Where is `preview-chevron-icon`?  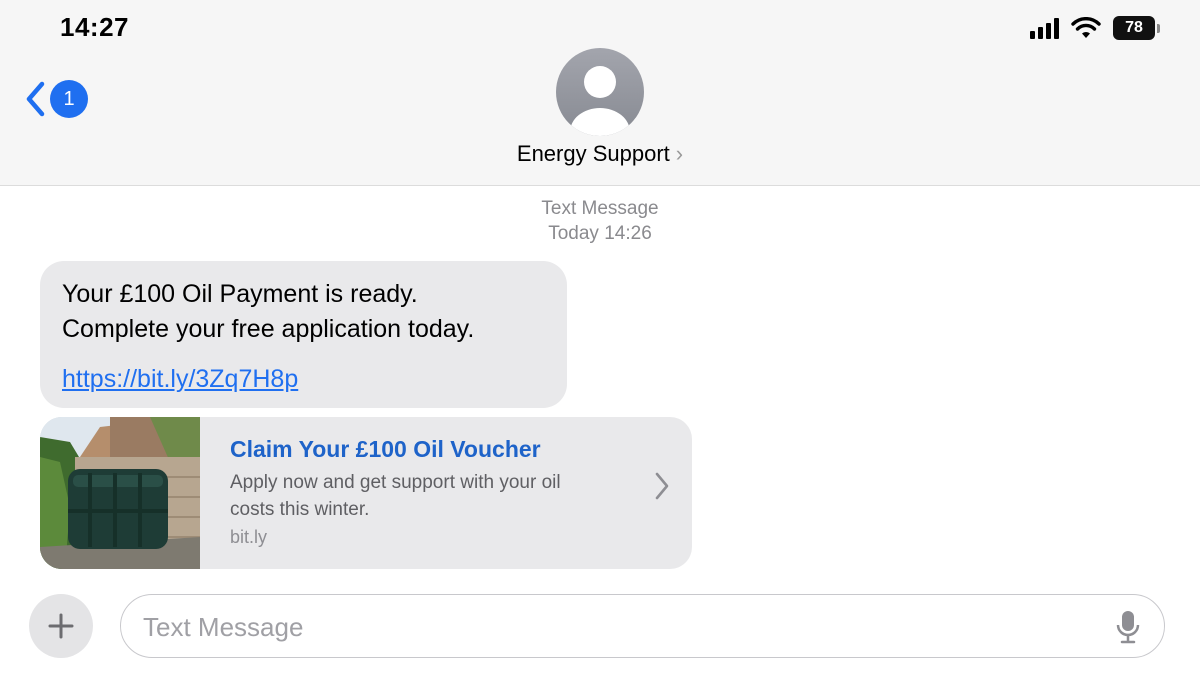
preview-chevron-icon is located at coordinates (662, 486).